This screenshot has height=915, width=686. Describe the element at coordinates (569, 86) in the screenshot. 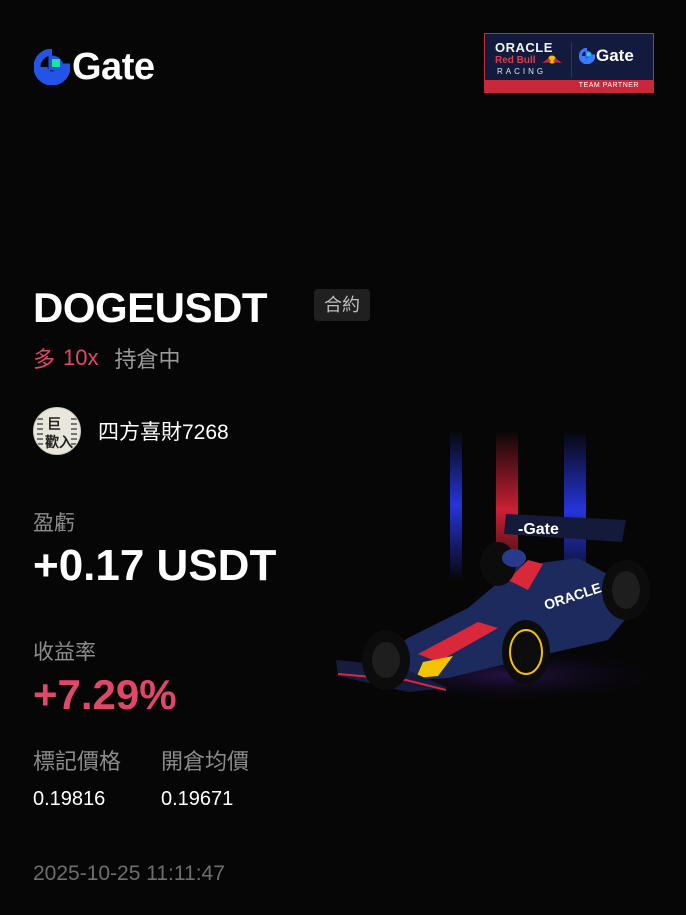

I see `team-partner-tag: TEAM PARTNER` at that location.